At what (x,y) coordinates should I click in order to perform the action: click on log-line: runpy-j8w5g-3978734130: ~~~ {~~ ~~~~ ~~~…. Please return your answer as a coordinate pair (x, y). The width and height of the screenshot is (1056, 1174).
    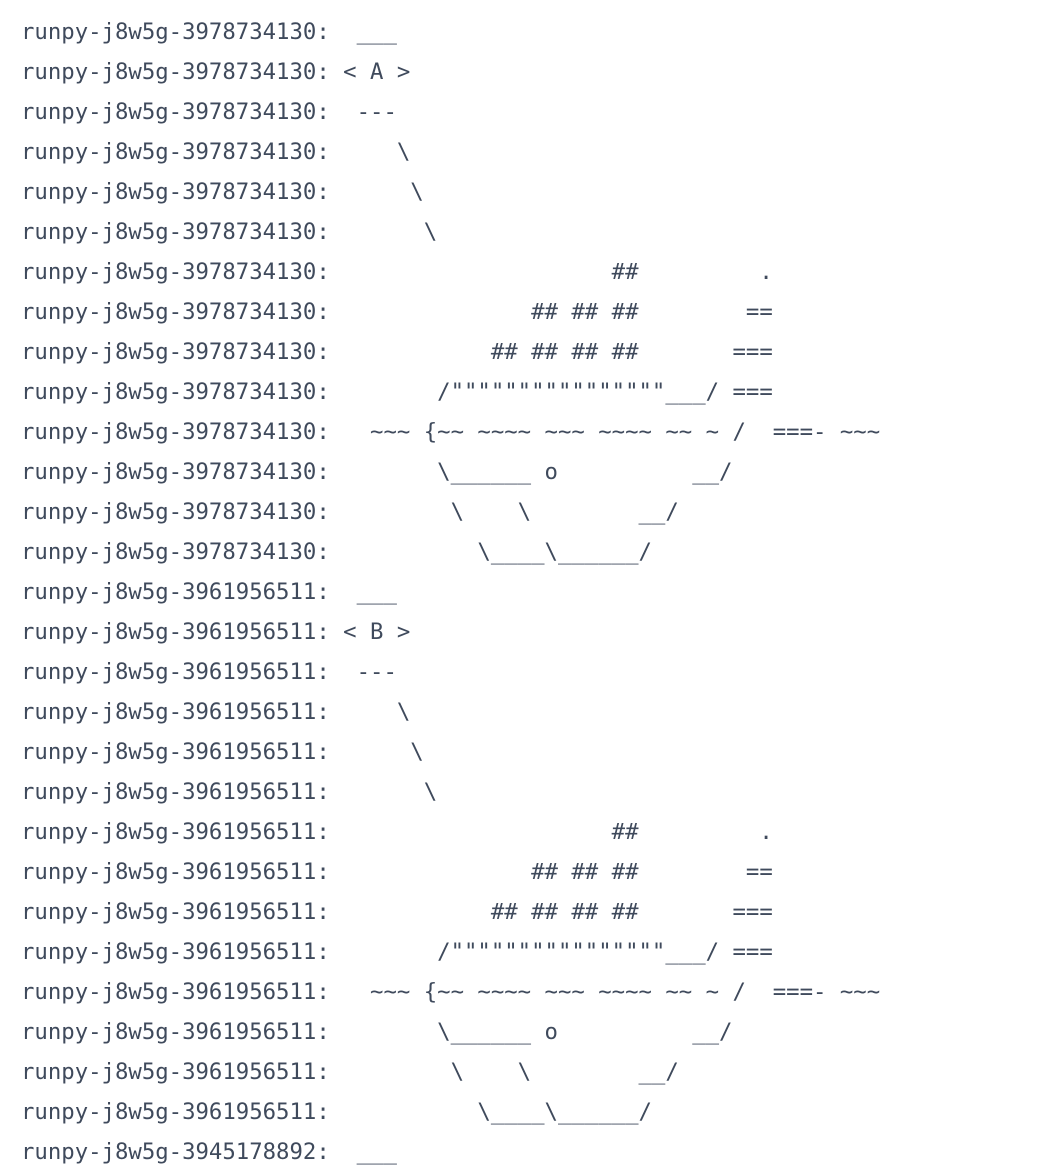
    Looking at the image, I should click on (450, 432).